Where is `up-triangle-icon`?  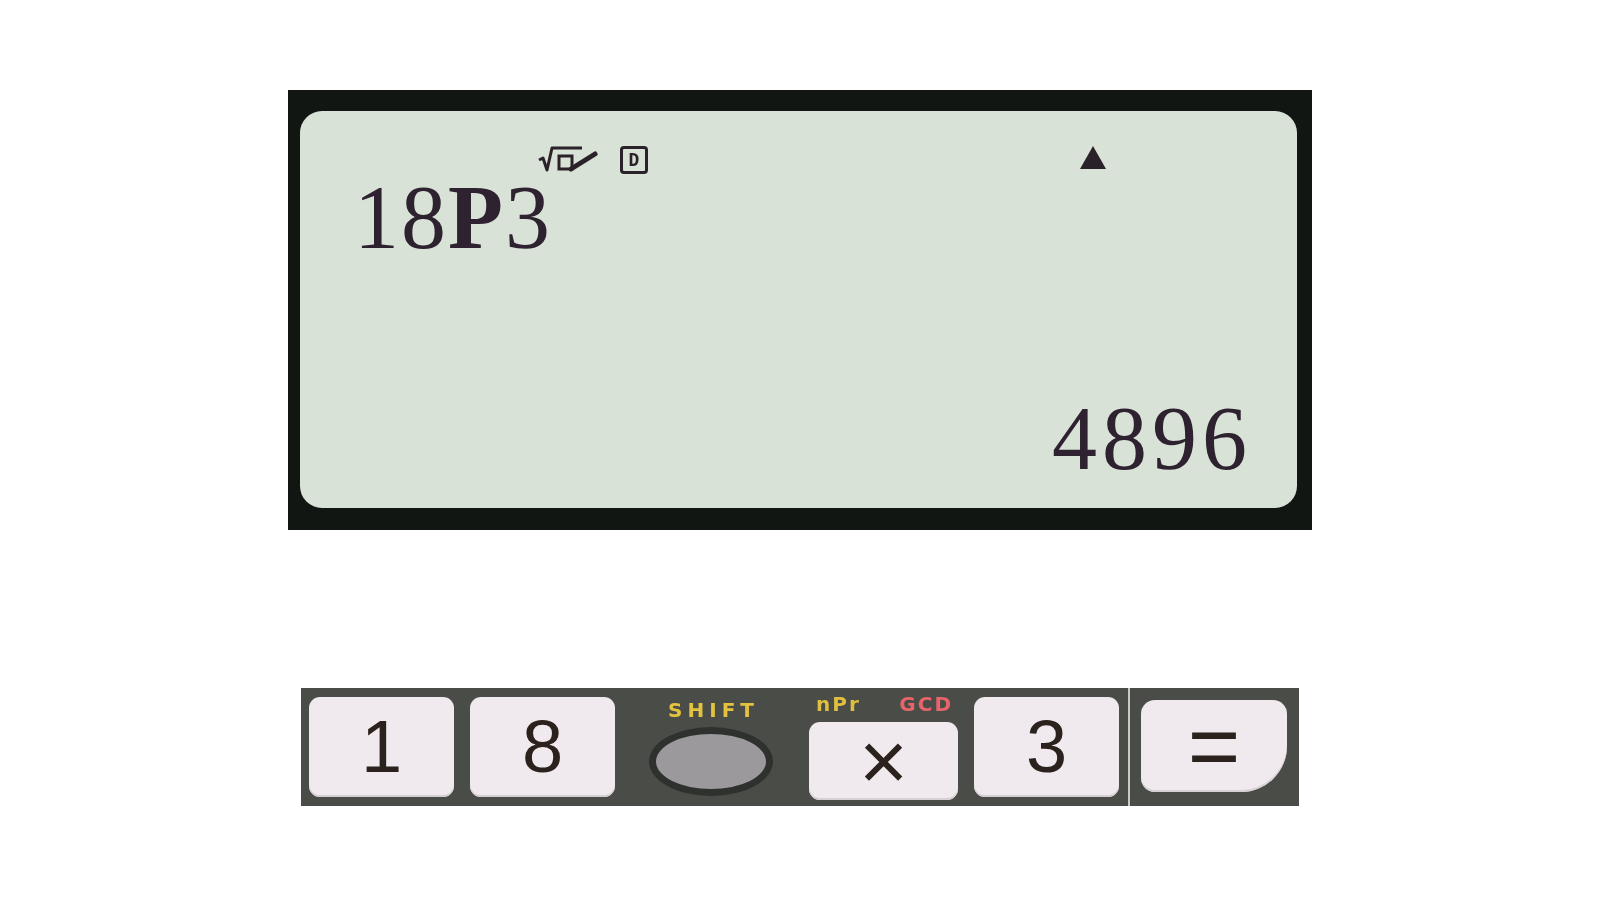 up-triangle-icon is located at coordinates (1093, 157).